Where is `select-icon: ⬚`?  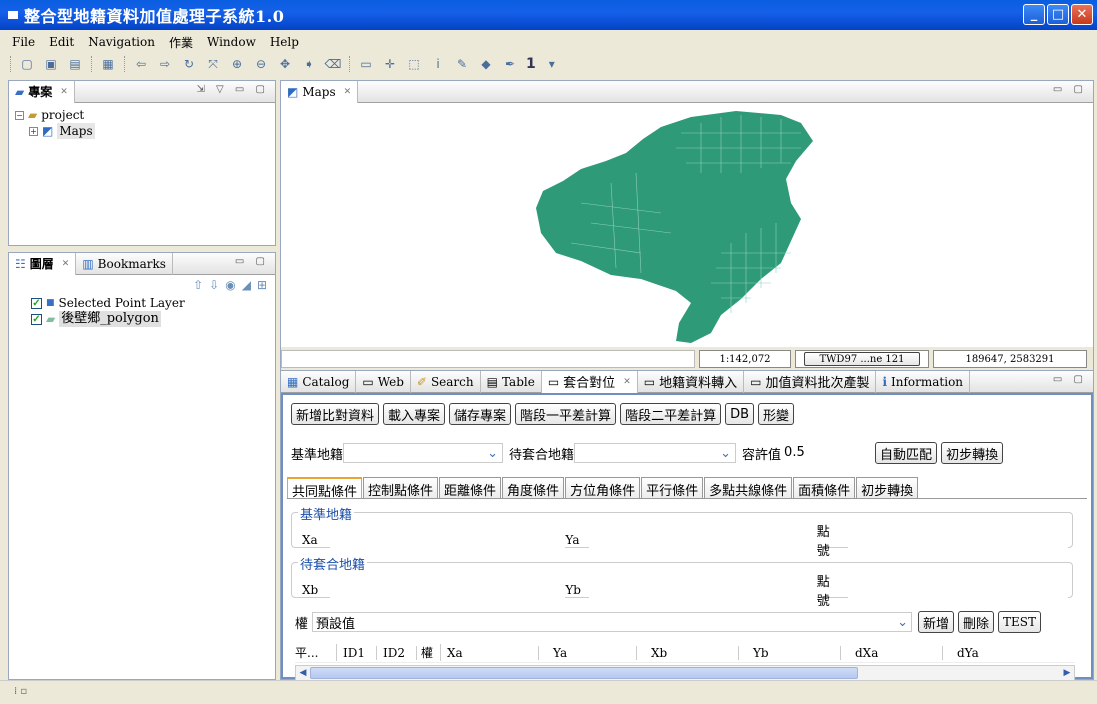
select-icon: ⬚ is located at coordinates (414, 64).